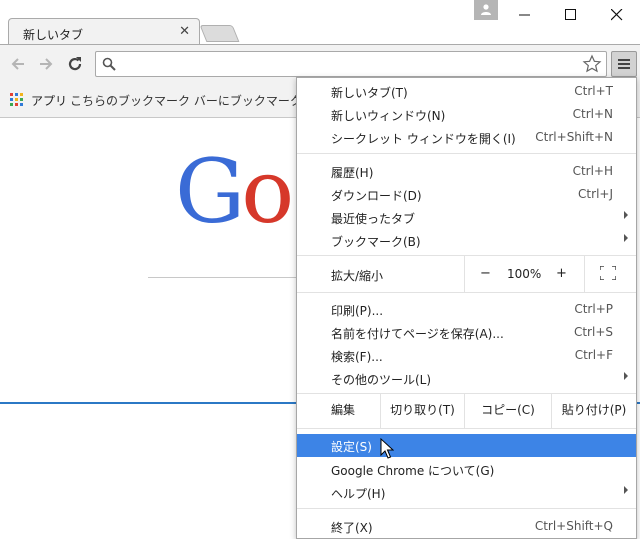 The image size is (640, 539). Describe the element at coordinates (466, 240) in the screenshot. I see `menu-item-bookmarks: ブックマーク(B)` at that location.